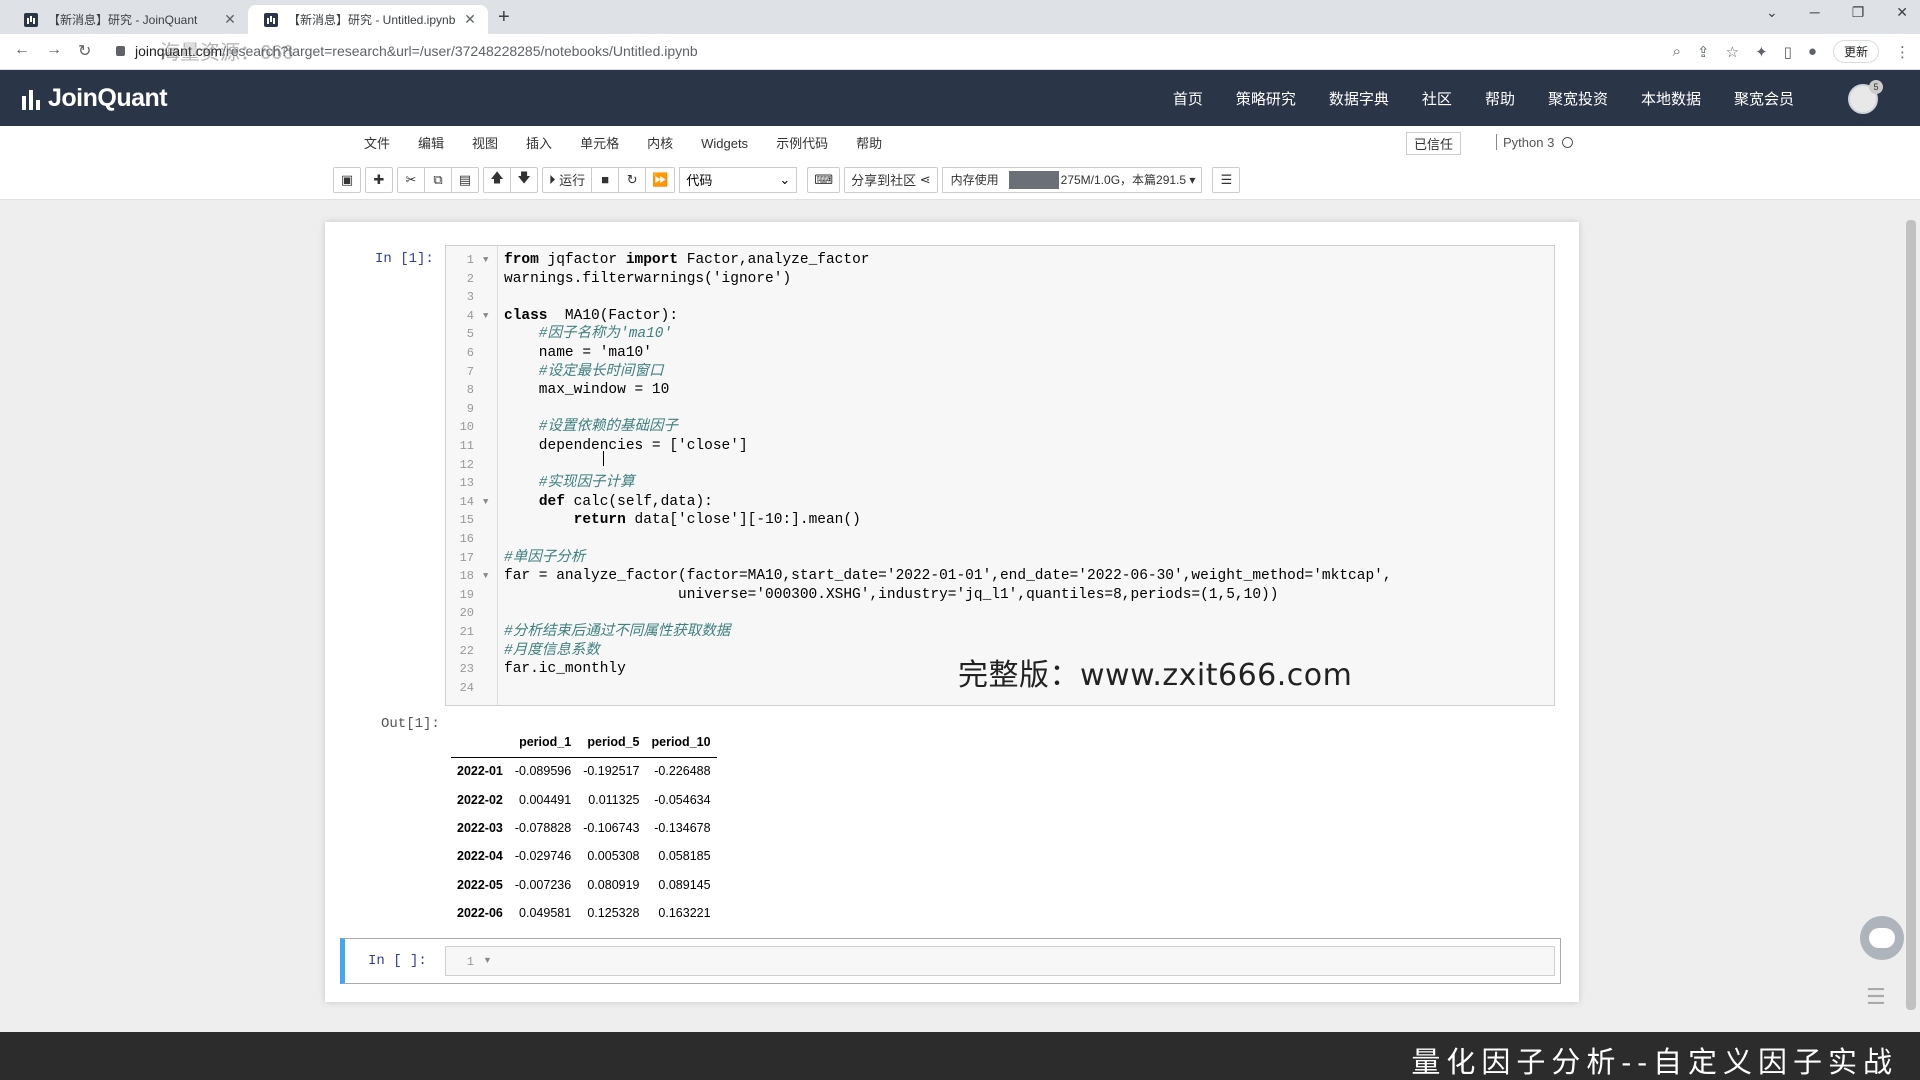 This screenshot has width=1920, height=1080. I want to click on table-cell: 0.049581, so click(545, 913).